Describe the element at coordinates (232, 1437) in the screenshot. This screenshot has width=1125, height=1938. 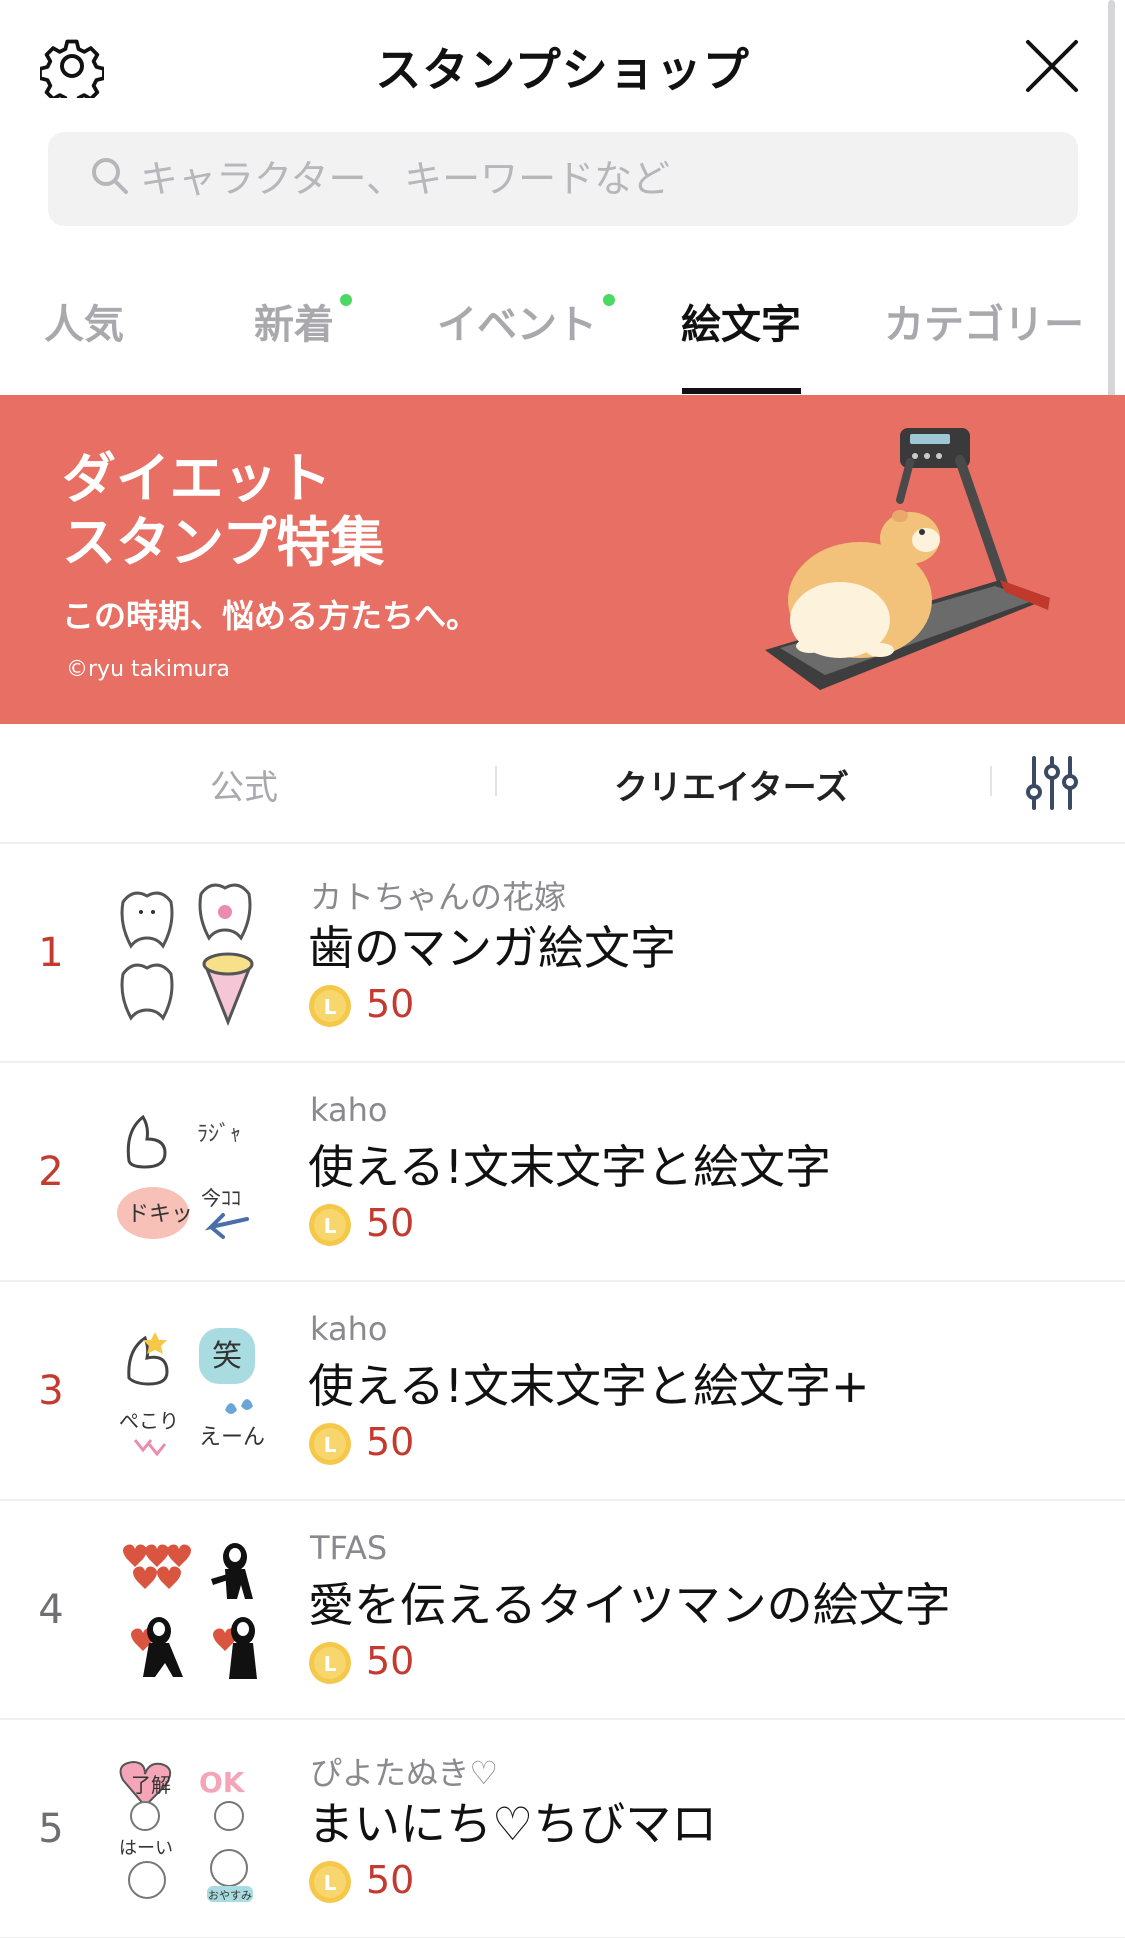
I see `svg-text: えーん` at that location.